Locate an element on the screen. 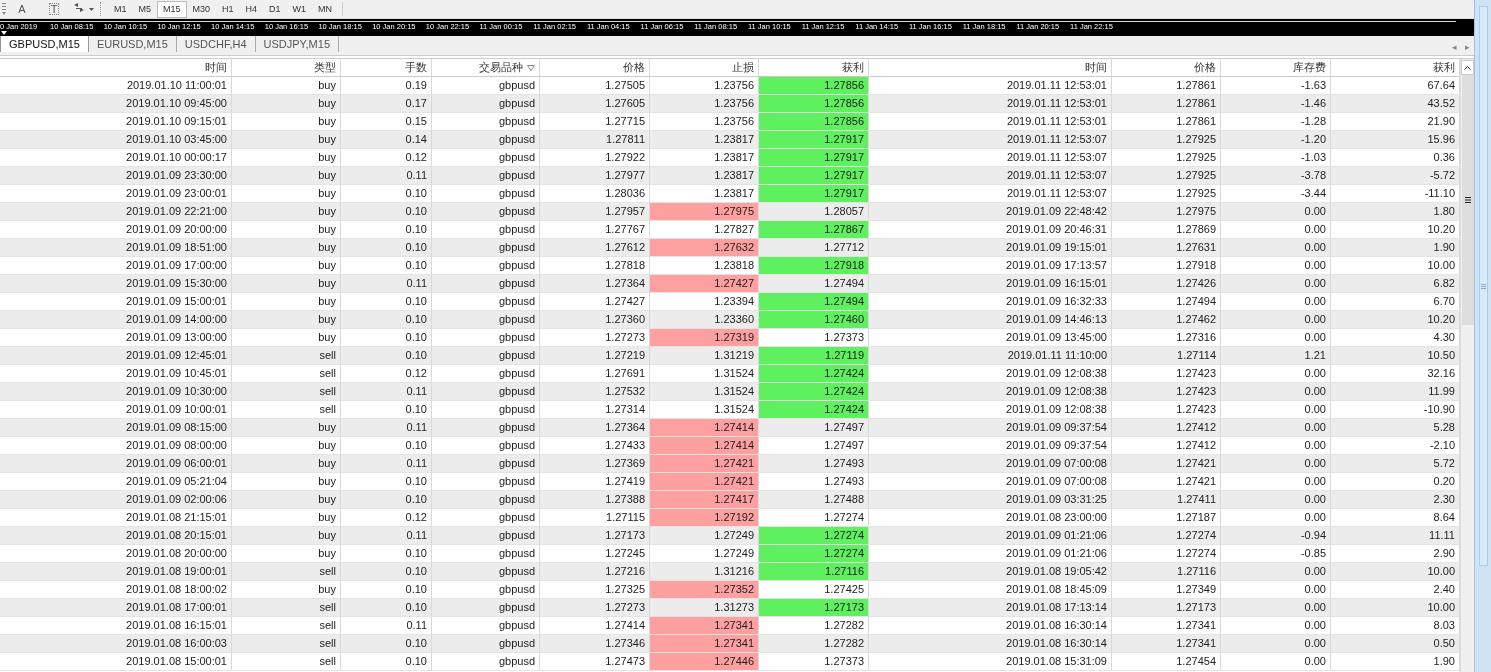 The height and width of the screenshot is (672, 1491). table-cell: 0.11 is located at coordinates (386, 176).